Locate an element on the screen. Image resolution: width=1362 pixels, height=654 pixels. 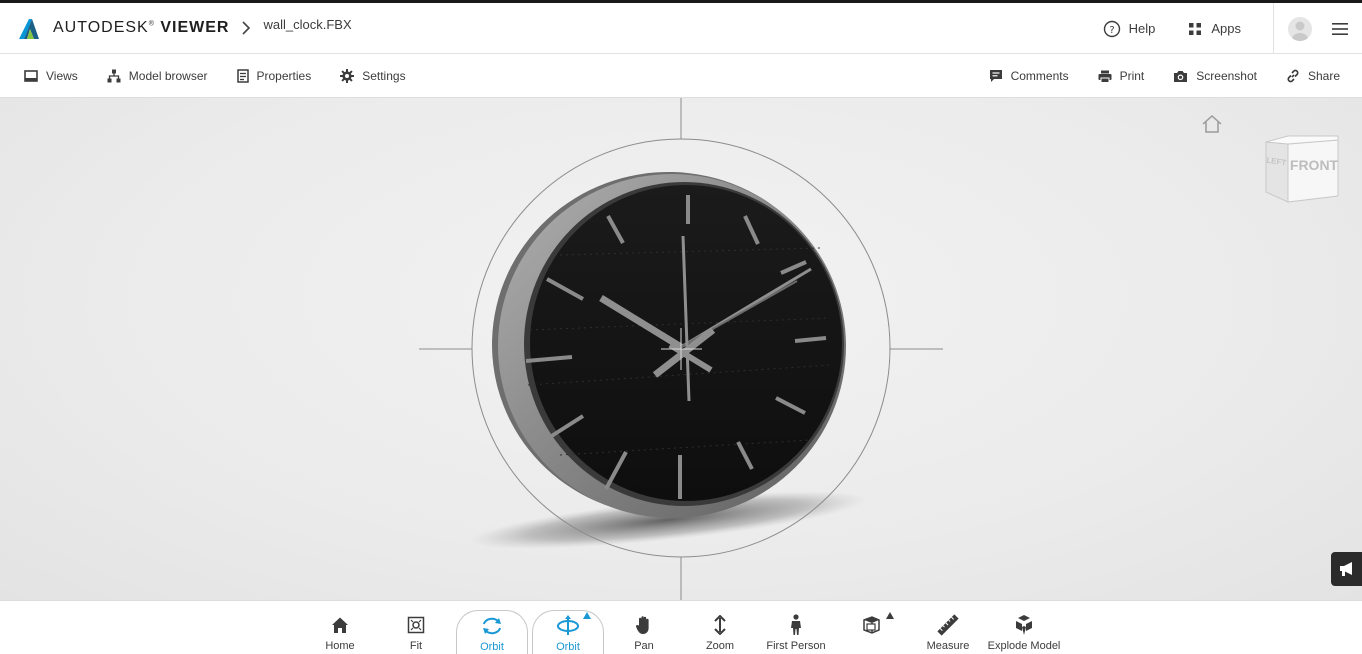
orbit-button: Orbit is located at coordinates (492, 632).